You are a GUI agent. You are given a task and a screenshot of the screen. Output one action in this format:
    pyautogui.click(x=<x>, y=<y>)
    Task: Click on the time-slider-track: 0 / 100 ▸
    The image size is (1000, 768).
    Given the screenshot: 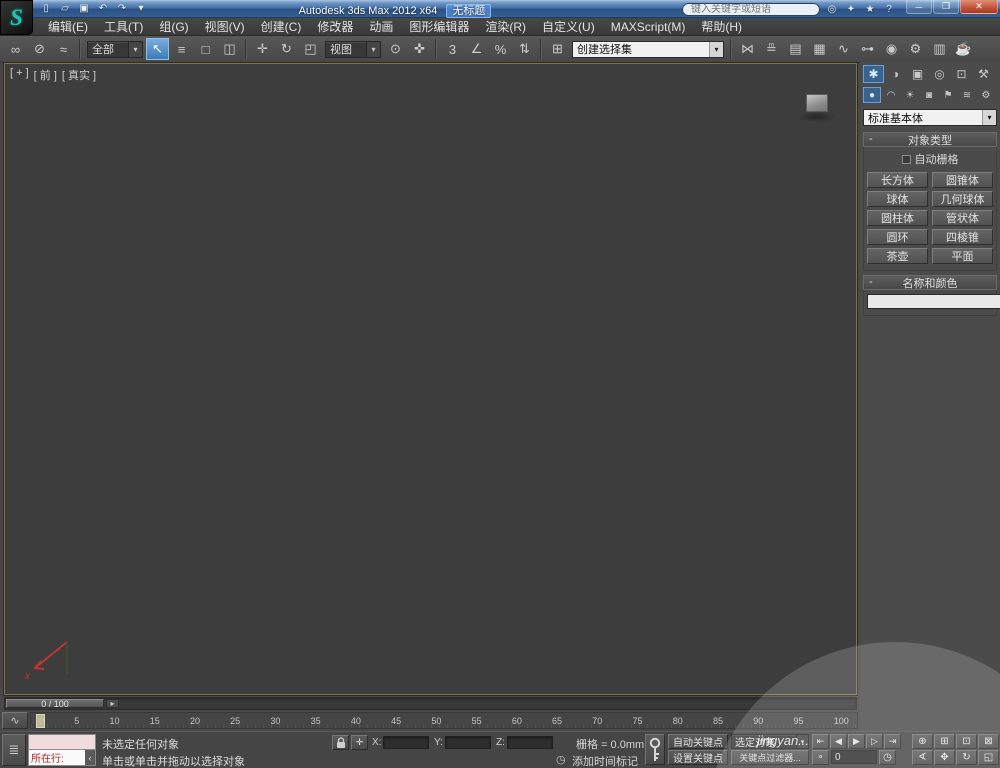 What is the action you would take?
    pyautogui.click(x=430, y=703)
    